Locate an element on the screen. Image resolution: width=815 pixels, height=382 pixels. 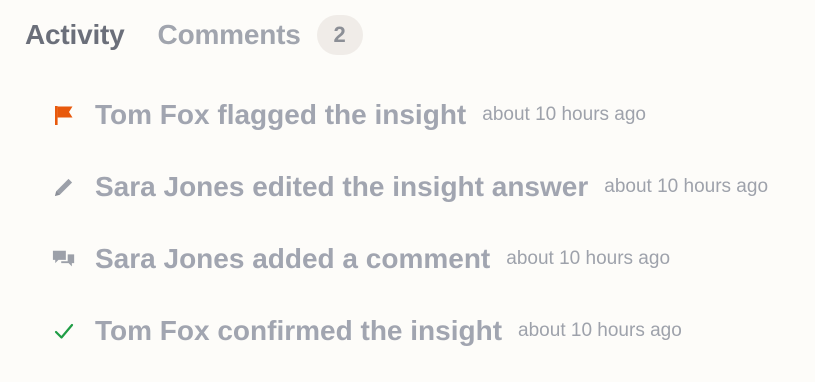
tab-comments: Comments is located at coordinates (229, 35).